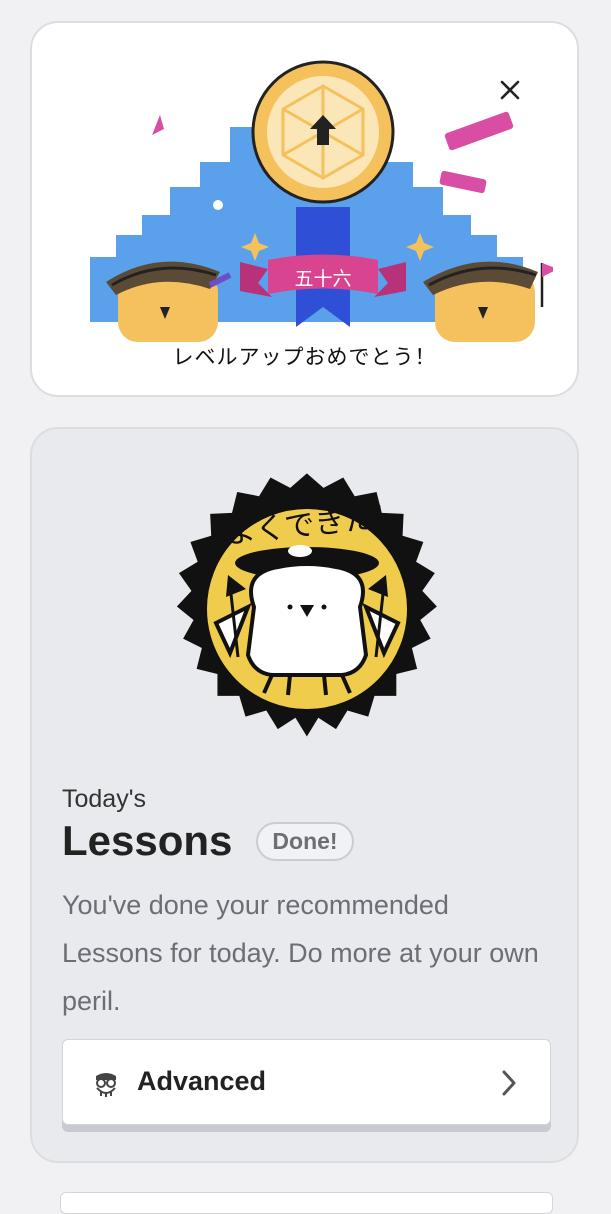  Describe the element at coordinates (306, 1203) in the screenshot. I see `next-card-edge` at that location.